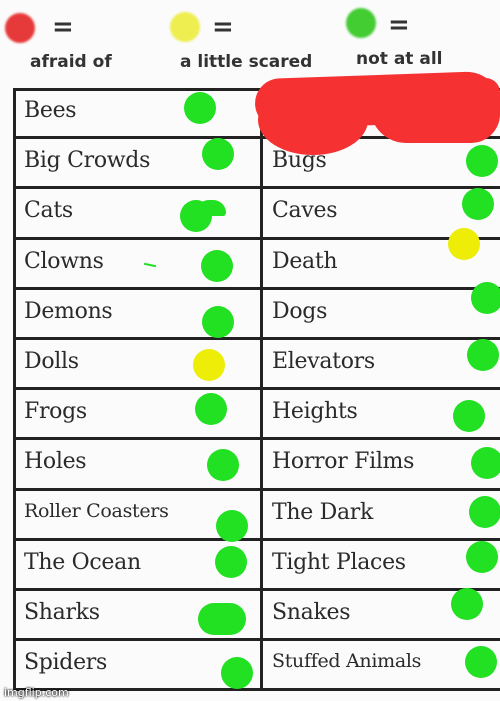 The image size is (500, 701). Describe the element at coordinates (311, 612) in the screenshot. I see `fear-item-label: Snakes` at that location.